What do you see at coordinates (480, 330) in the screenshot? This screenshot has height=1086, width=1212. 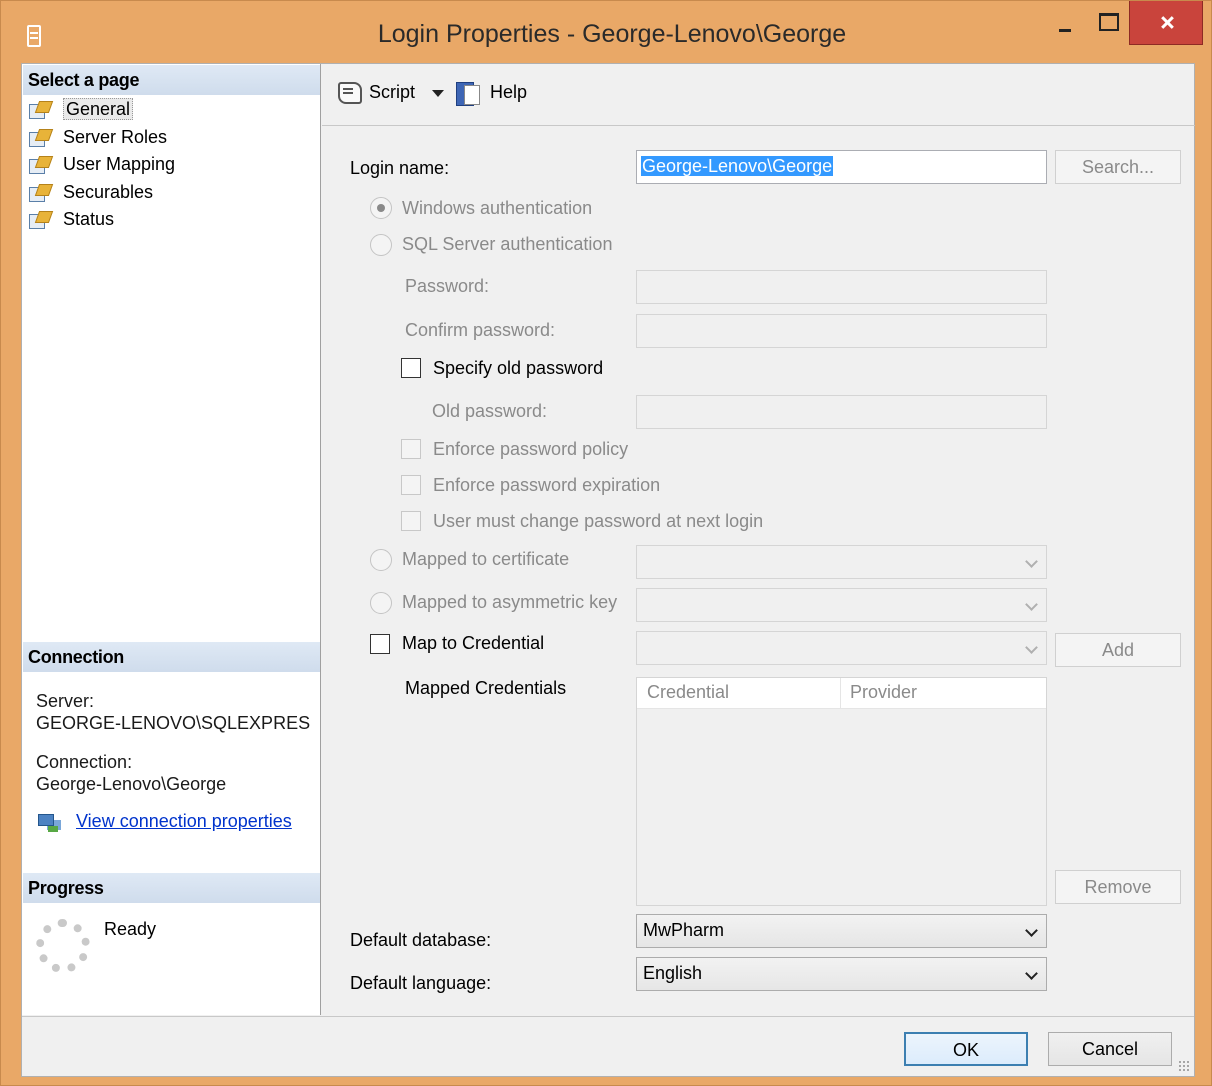 I see `confirm-password-label: Confirm password:` at bounding box center [480, 330].